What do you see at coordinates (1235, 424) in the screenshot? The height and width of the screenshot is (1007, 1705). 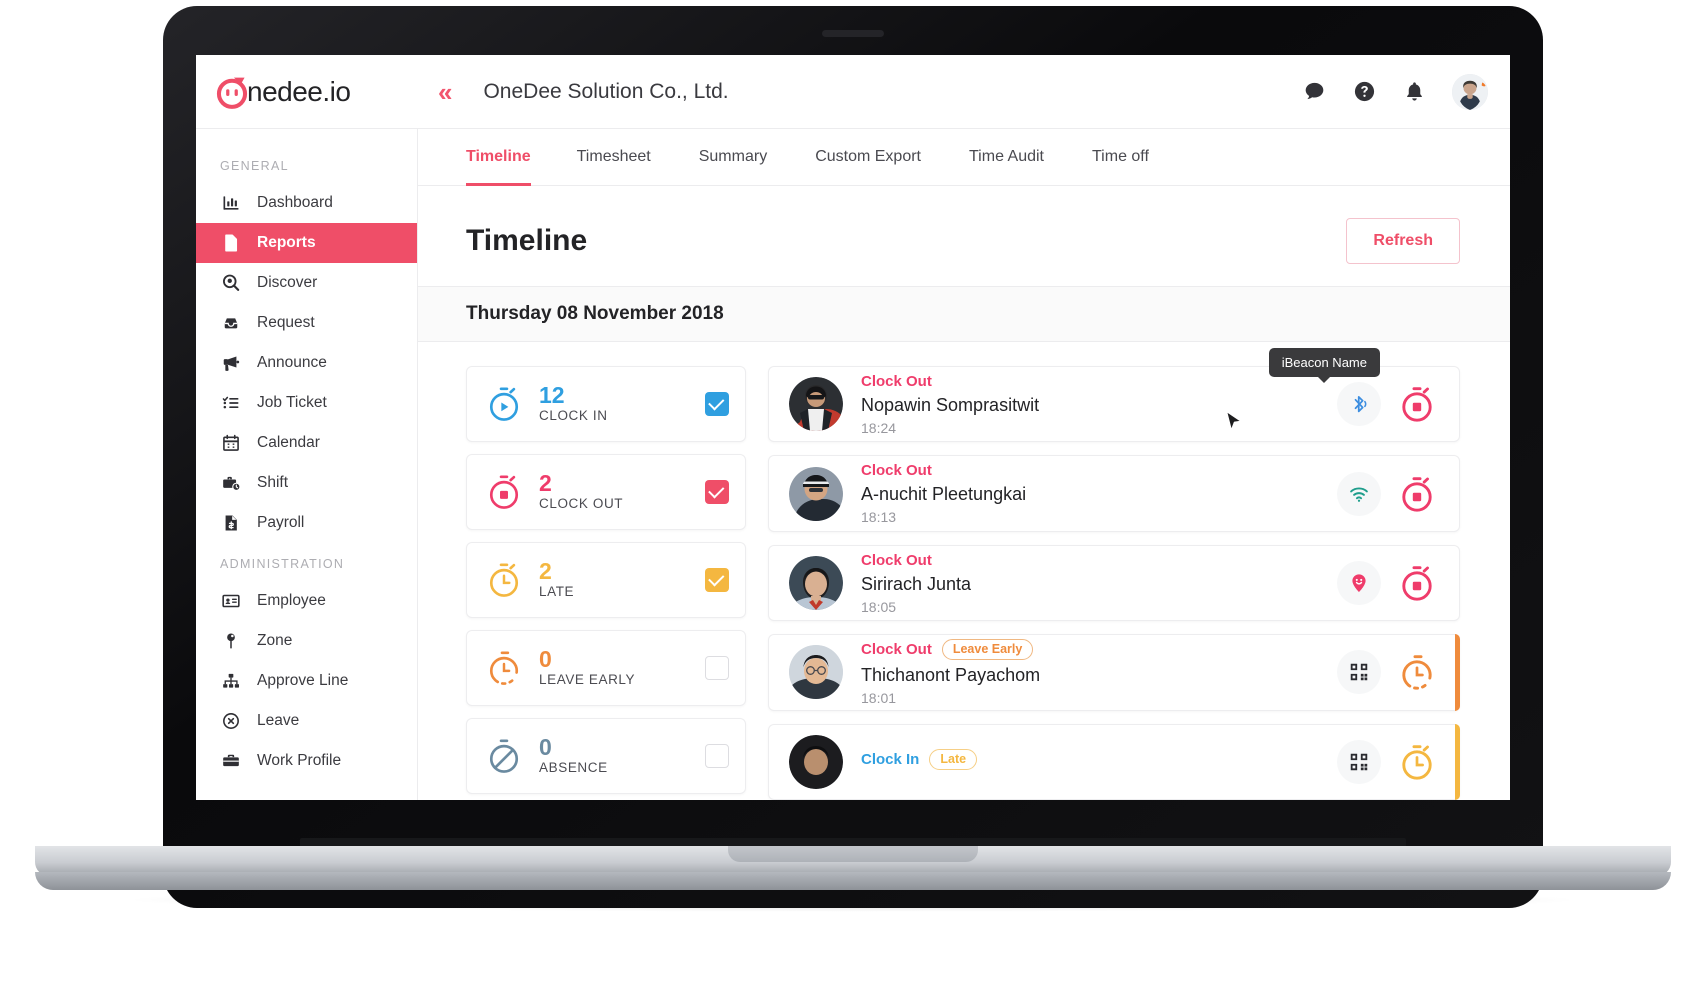 I see `mouse-cursor` at bounding box center [1235, 424].